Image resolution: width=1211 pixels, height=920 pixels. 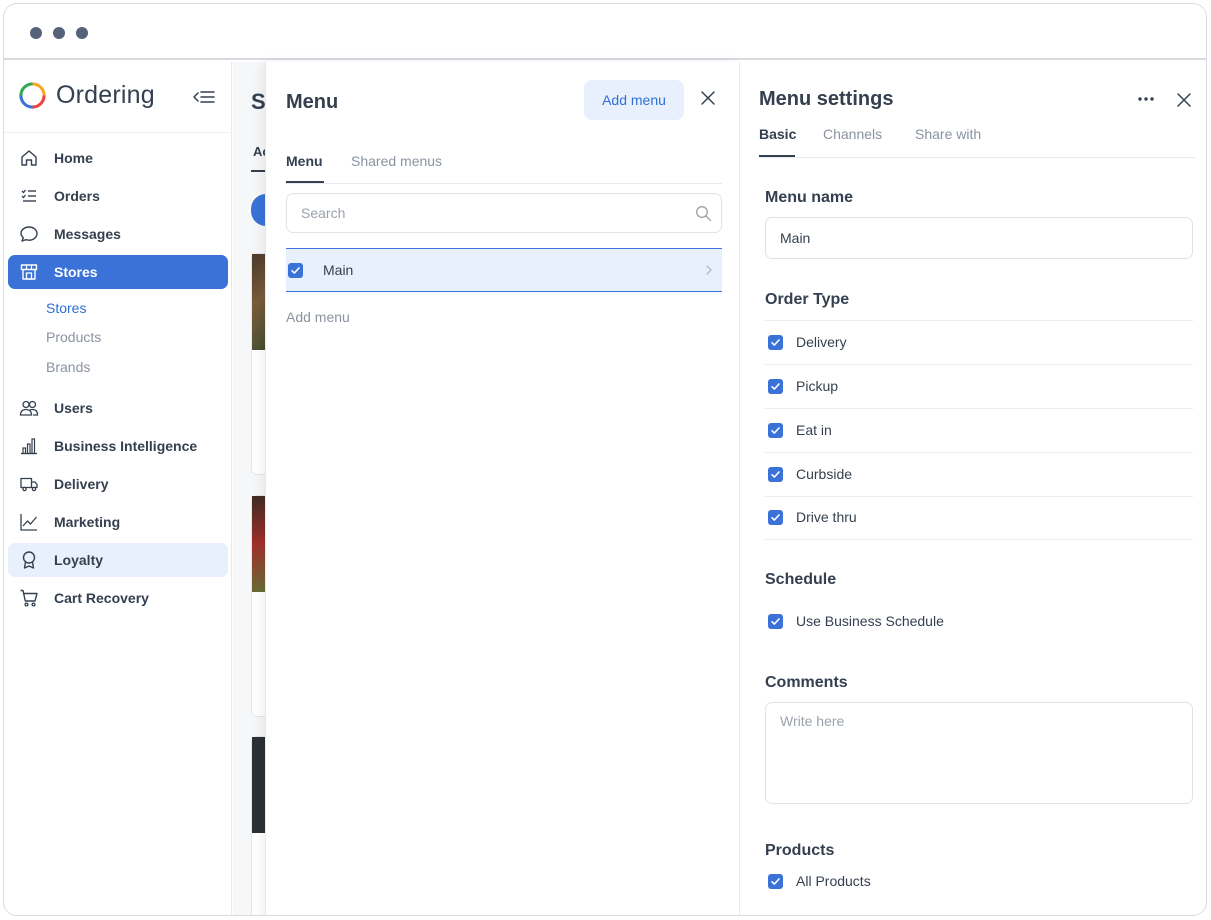 What do you see at coordinates (29, 446) in the screenshot?
I see `bar-chart-icon` at bounding box center [29, 446].